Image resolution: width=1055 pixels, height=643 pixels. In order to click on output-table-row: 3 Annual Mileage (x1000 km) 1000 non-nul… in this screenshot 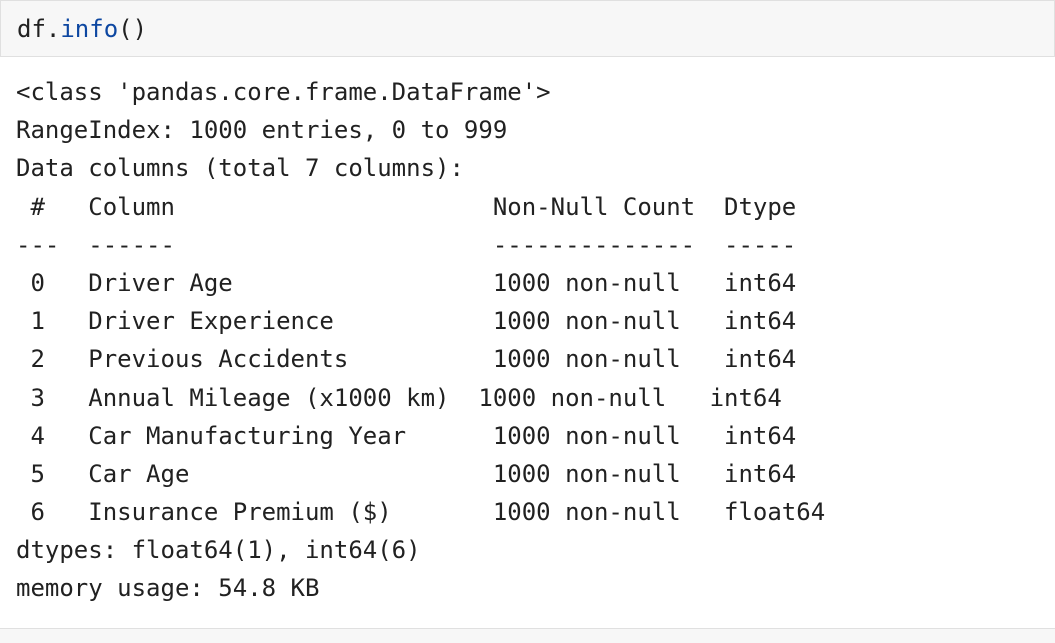, I will do `click(413, 397)`.